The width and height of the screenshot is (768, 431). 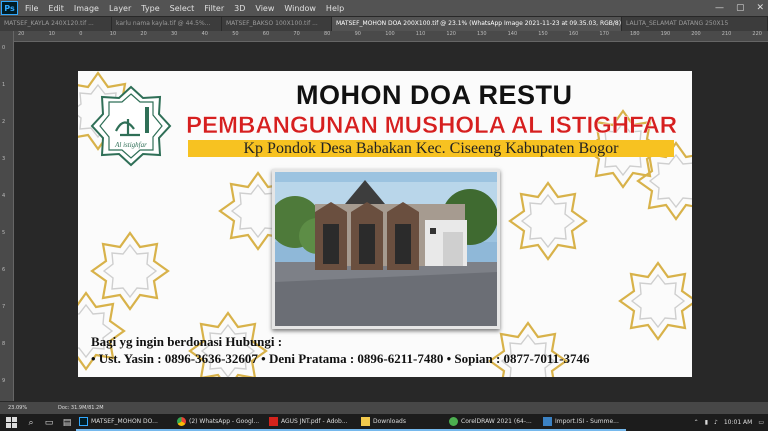 What do you see at coordinates (389, 421) in the screenshot?
I see `taskbar-app-label: Downloads` at bounding box center [389, 421].